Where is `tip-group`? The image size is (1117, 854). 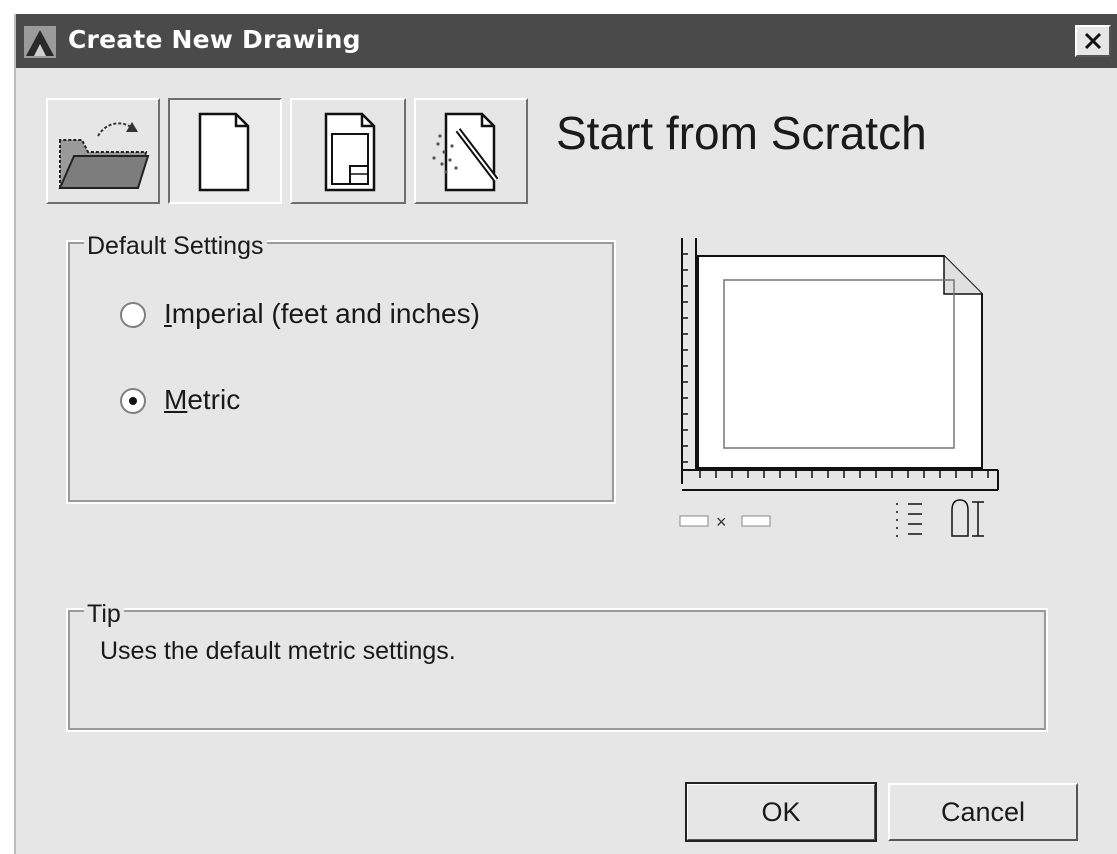 tip-group is located at coordinates (557, 670).